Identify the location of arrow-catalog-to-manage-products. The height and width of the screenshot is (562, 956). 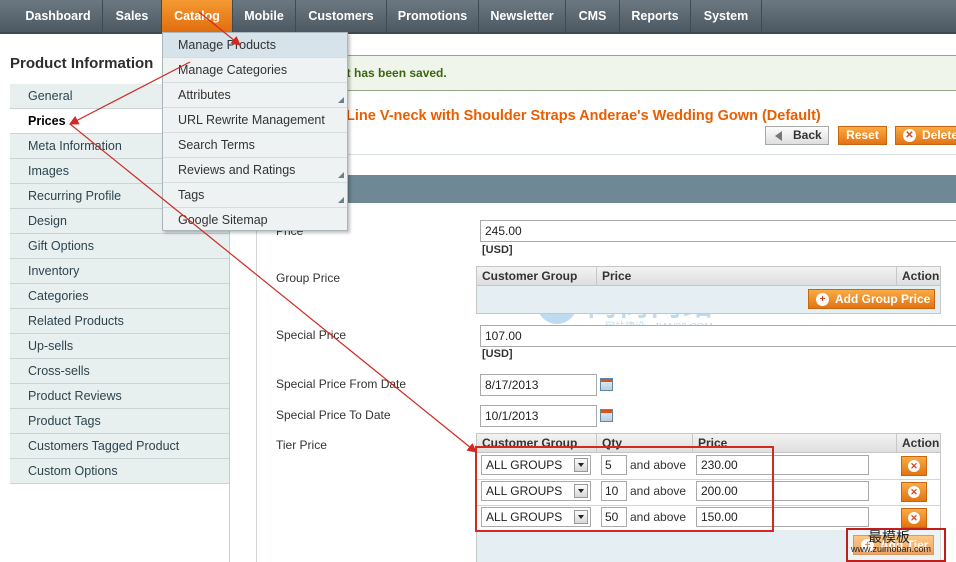
(219, 28).